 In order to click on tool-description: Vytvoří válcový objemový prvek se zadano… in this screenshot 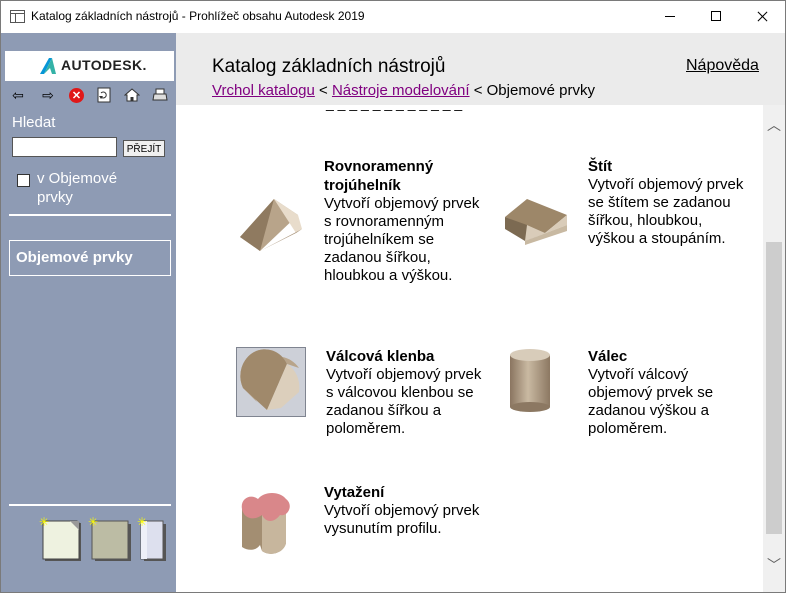, I will do `click(651, 401)`.